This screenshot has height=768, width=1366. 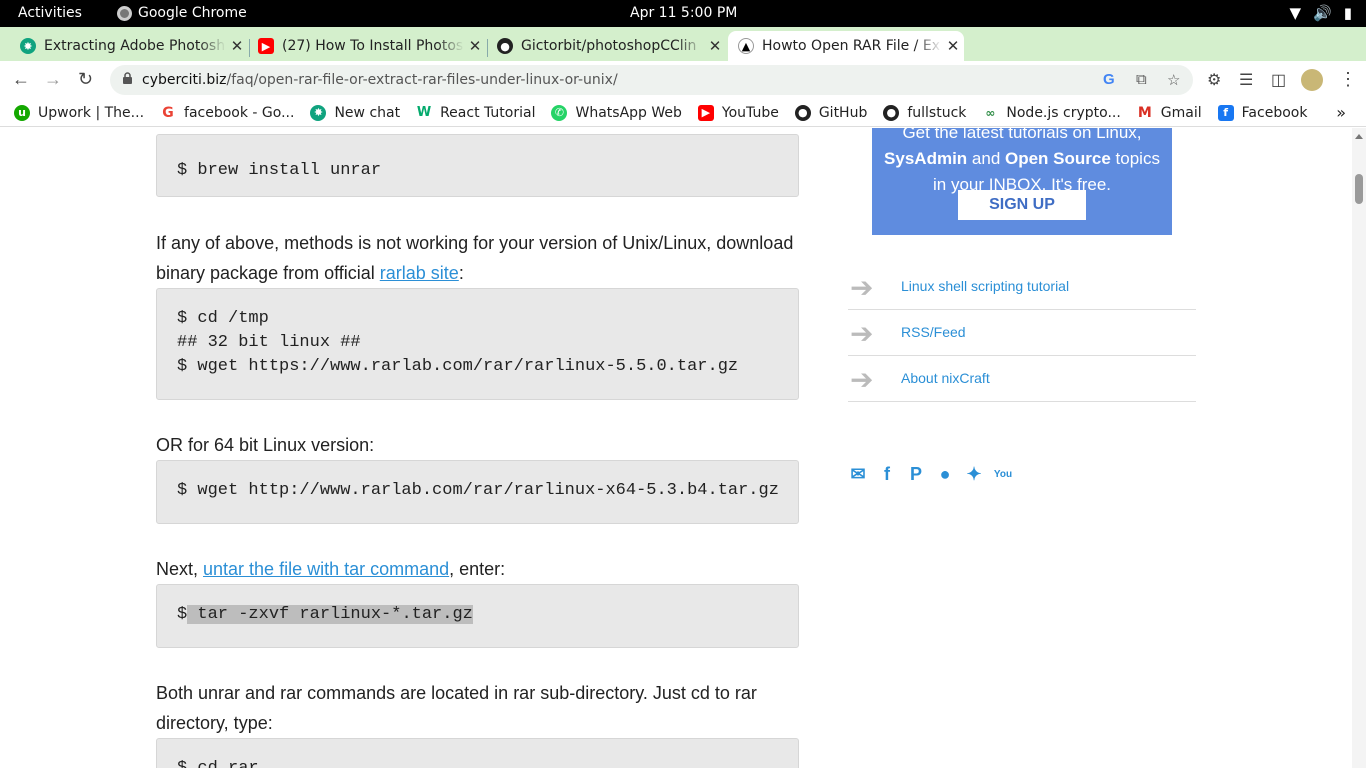 I want to click on avatar, so click(x=1312, y=80).